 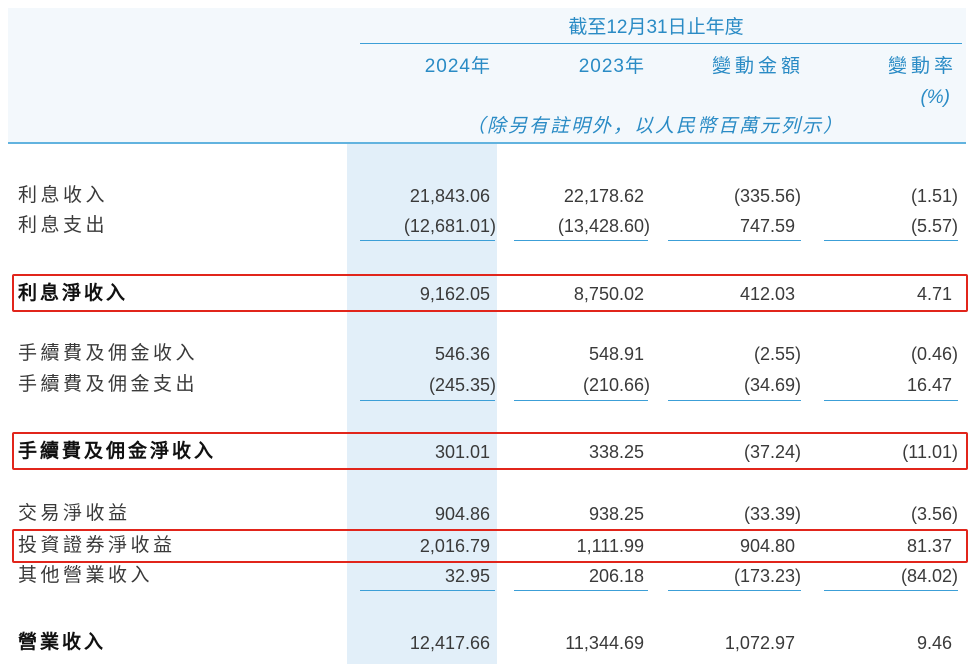 What do you see at coordinates (767, 226) in the screenshot?
I see `change-amount: 747.59` at bounding box center [767, 226].